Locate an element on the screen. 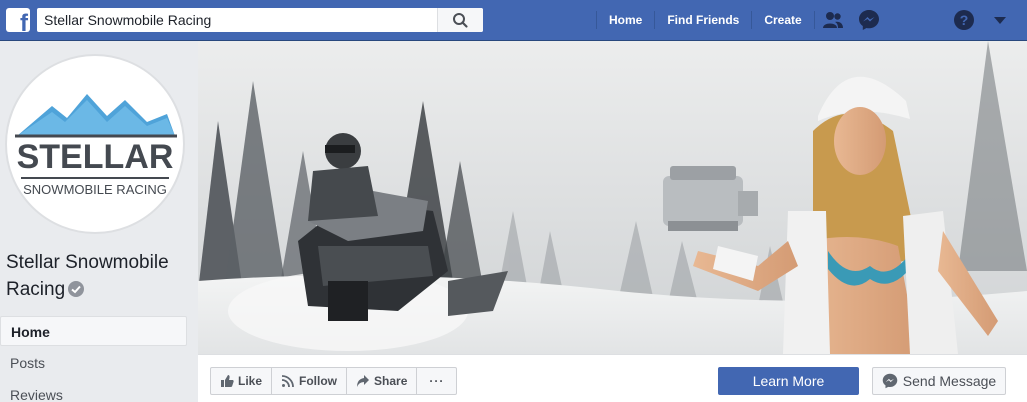 The width and height of the screenshot is (1027, 402). page-action-group: Like Follow Share ··· is located at coordinates (334, 381).